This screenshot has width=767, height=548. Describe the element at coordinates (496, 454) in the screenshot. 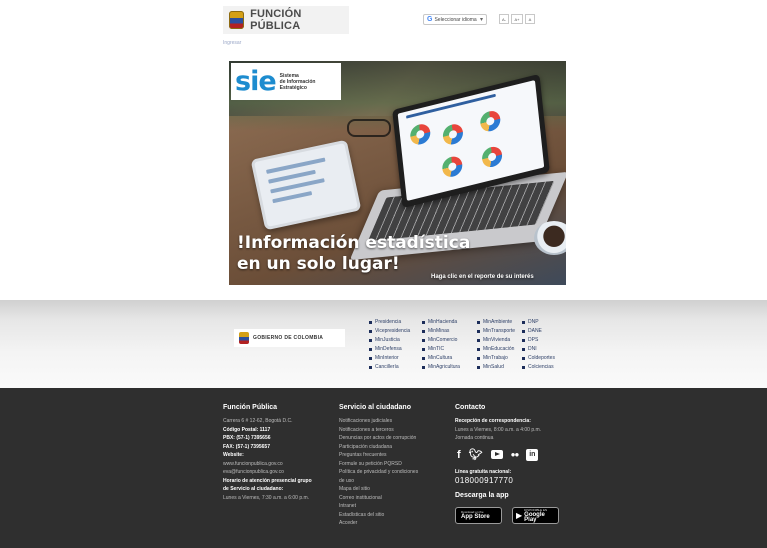

I see `youtube-icon` at that location.